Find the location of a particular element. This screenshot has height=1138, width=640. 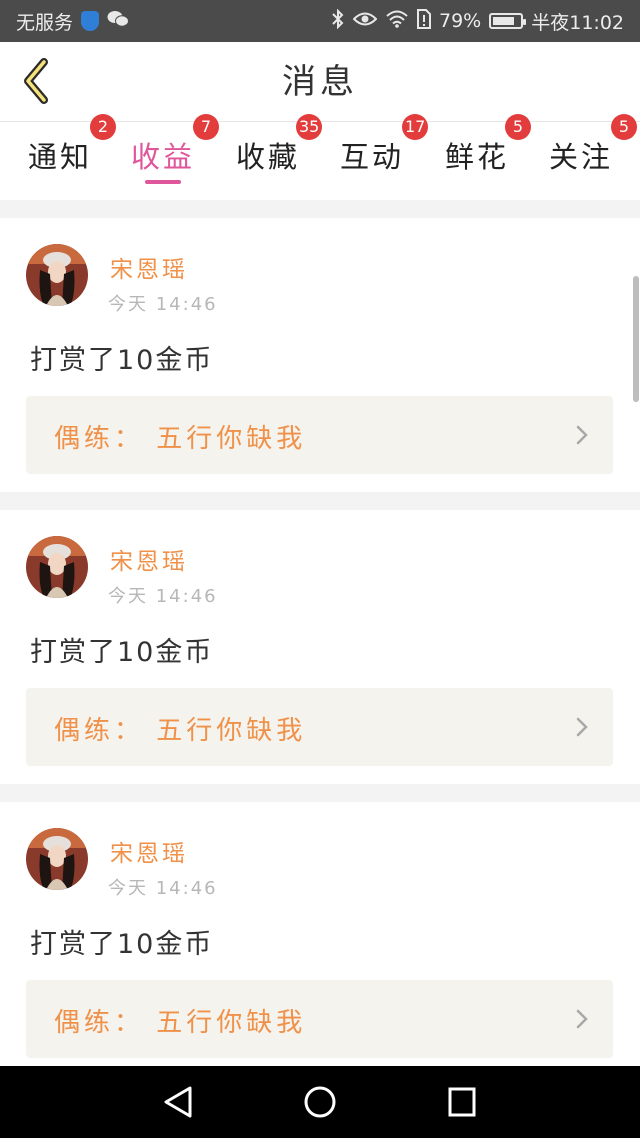

nav-recents-button is located at coordinates (462, 1102).